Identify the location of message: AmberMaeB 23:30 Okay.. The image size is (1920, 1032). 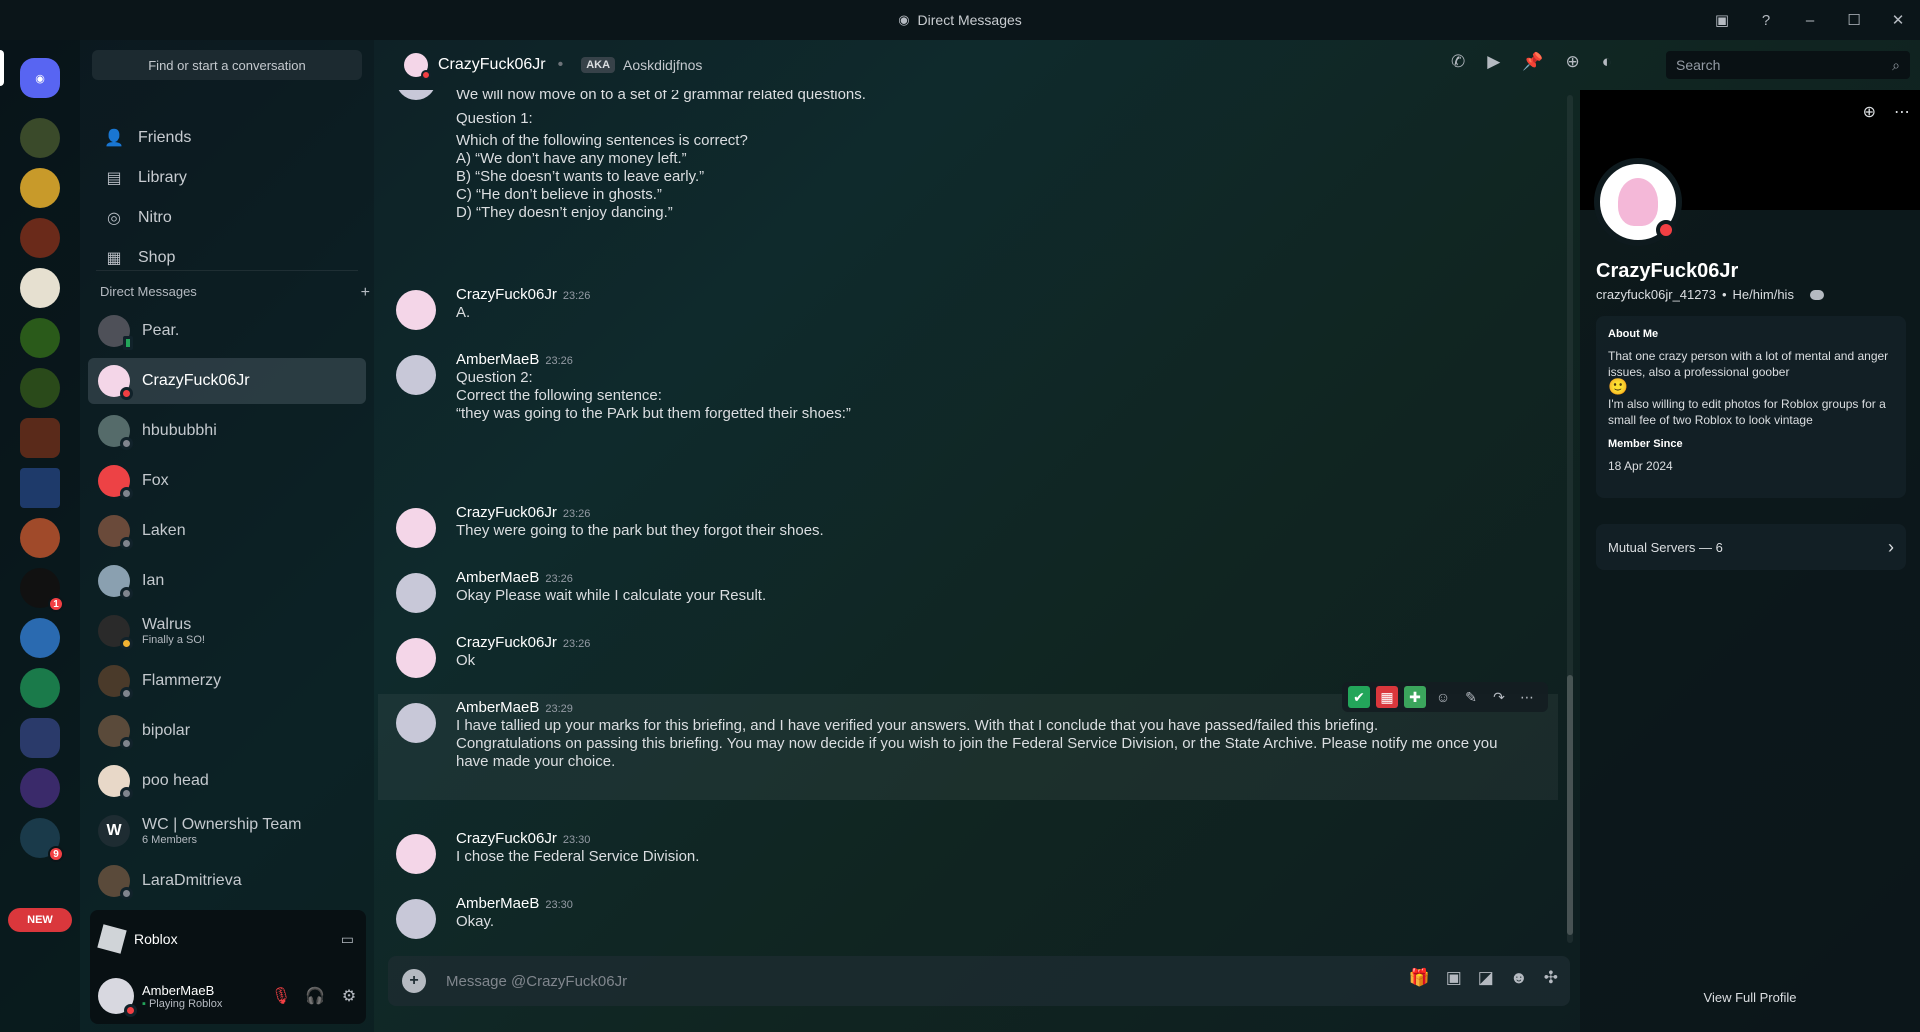
(968, 917).